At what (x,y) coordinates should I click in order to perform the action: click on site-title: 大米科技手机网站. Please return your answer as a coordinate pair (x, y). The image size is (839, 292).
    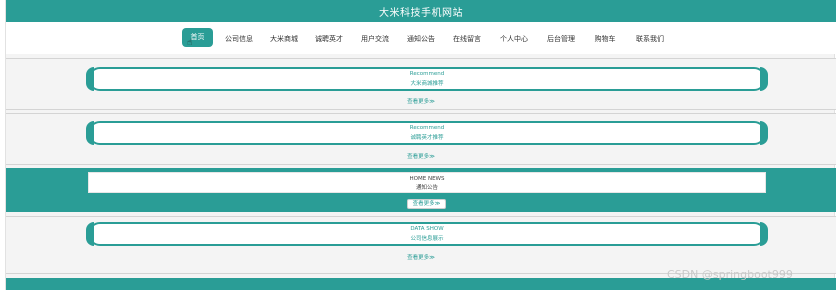
    Looking at the image, I should click on (421, 13).